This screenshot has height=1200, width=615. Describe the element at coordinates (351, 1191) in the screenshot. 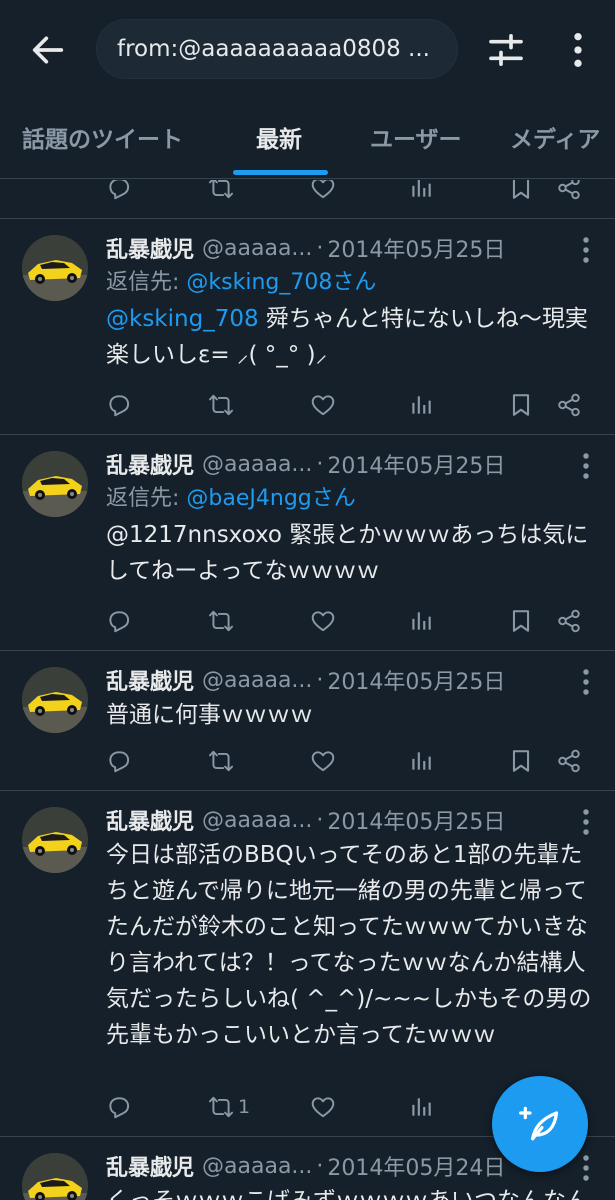

I see `tweet-text: くっそｗｗｗこばみずｗｗｗｗあいつなんなん` at that location.